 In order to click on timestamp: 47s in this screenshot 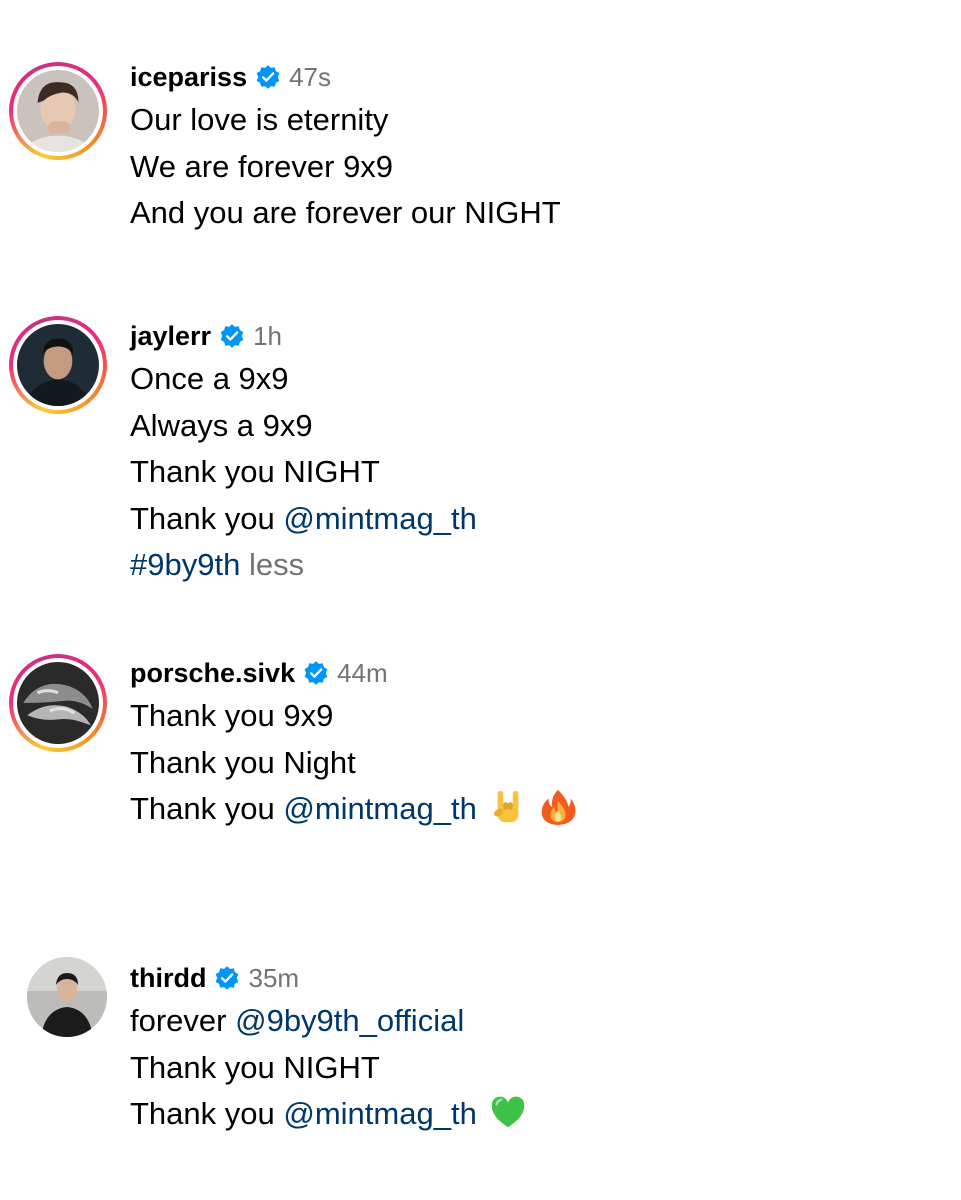, I will do `click(310, 76)`.